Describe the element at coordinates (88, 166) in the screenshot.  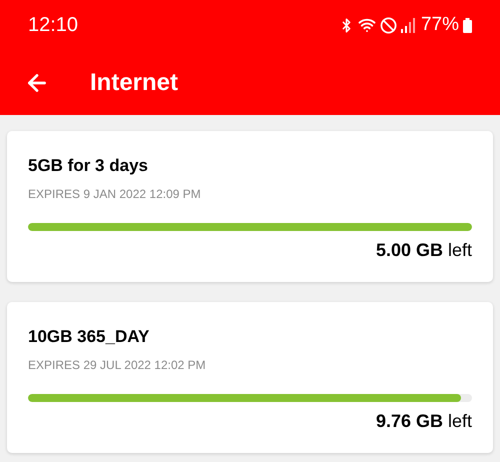
I see `plan-name: 5GB for 3 days` at that location.